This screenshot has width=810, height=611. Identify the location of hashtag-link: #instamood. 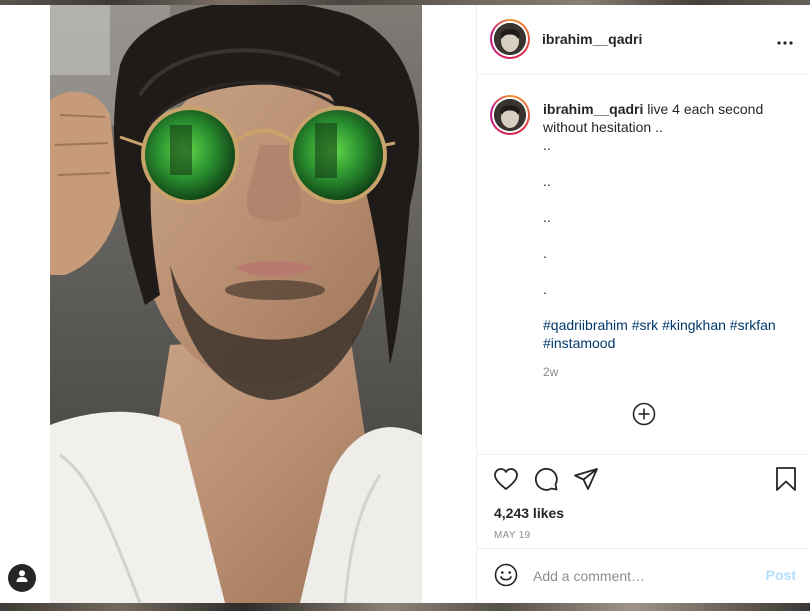
(579, 343).